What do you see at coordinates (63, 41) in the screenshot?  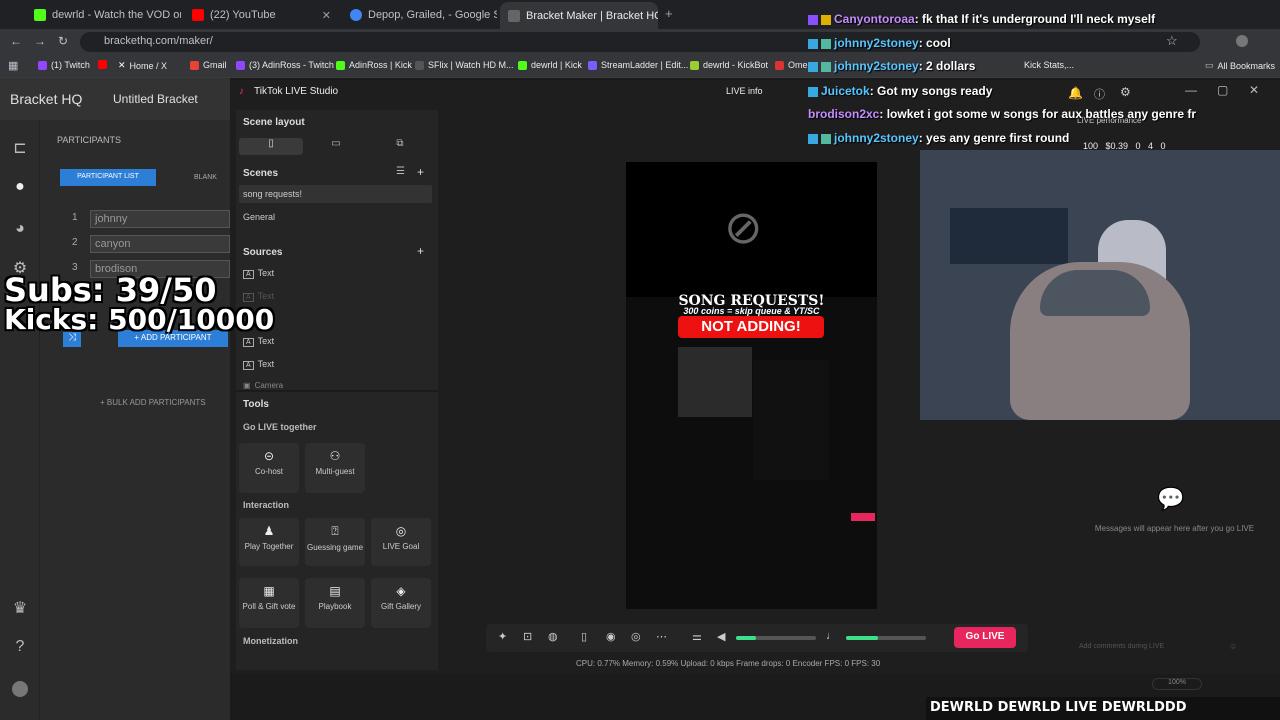 I see `reload-icon: ↻` at bounding box center [63, 41].